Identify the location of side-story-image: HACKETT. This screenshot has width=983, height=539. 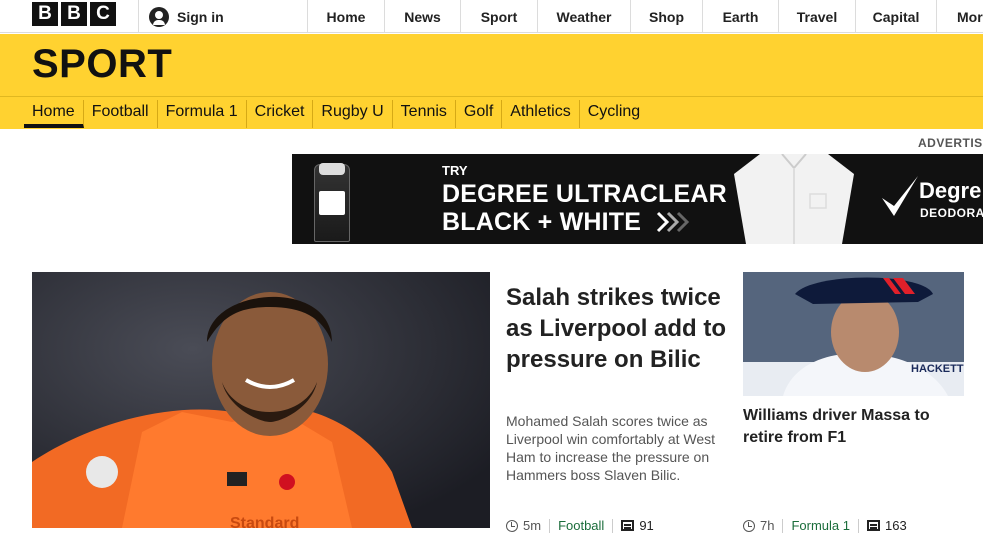
(853, 334).